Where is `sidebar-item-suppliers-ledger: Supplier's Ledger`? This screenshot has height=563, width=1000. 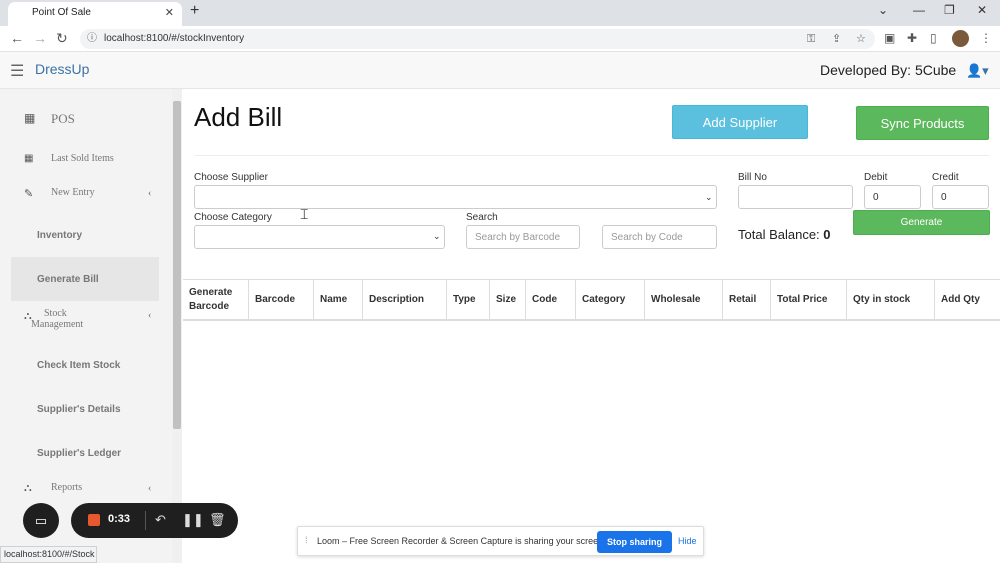 sidebar-item-suppliers-ledger: Supplier's Ledger is located at coordinates (79, 453).